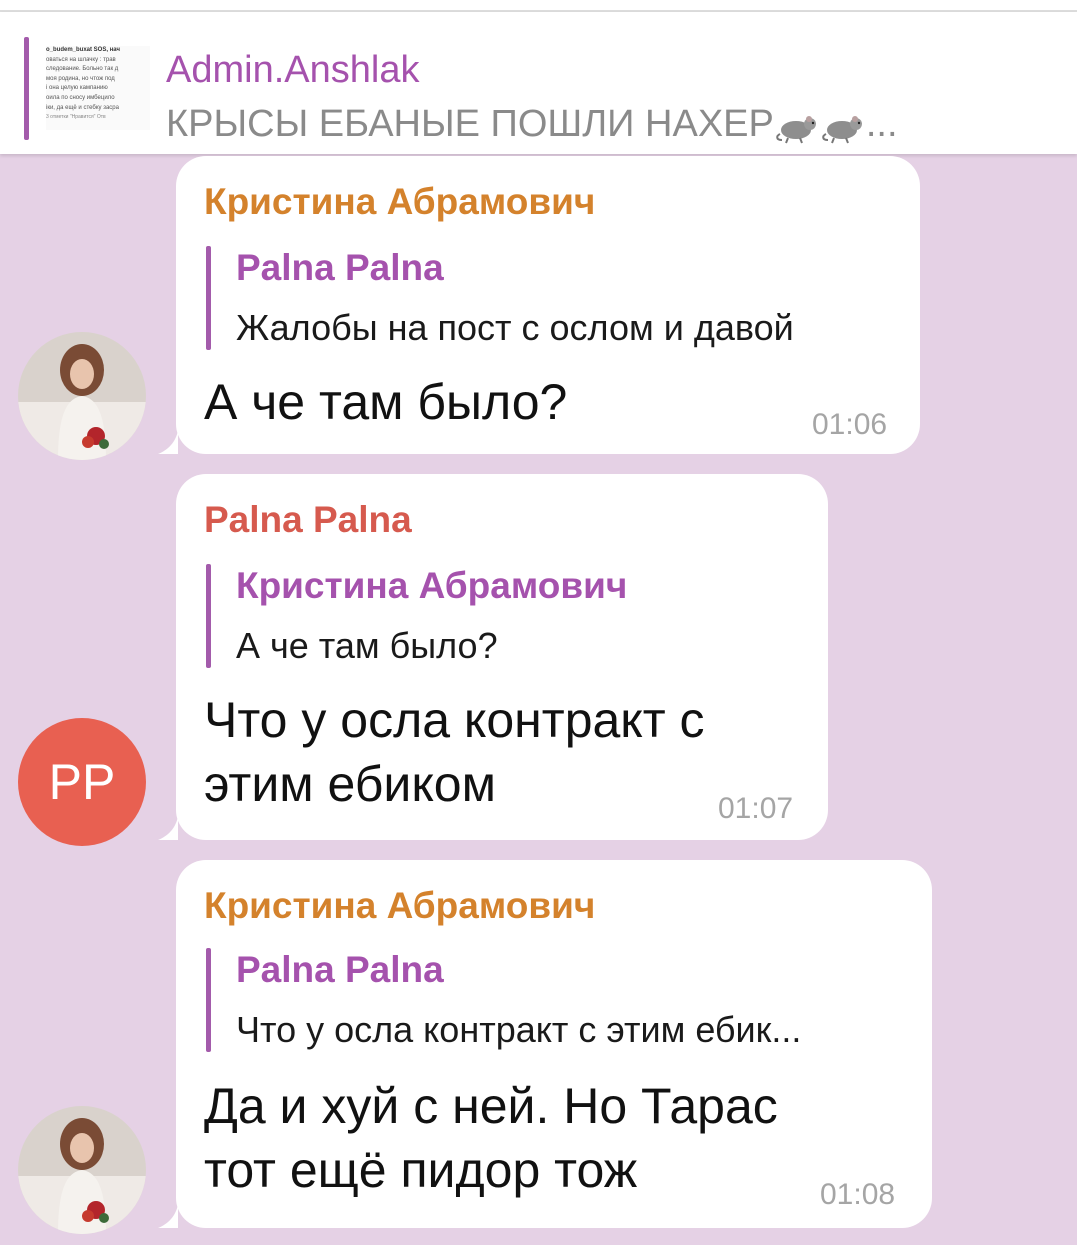  I want to click on avatar: PP, so click(82, 782).